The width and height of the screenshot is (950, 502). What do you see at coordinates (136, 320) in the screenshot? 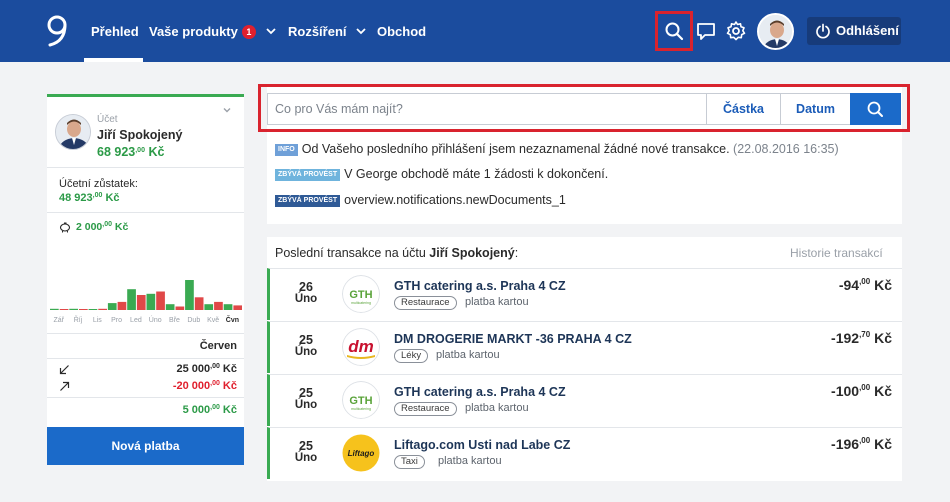
I see `chart-month-label: Led` at bounding box center [136, 320].